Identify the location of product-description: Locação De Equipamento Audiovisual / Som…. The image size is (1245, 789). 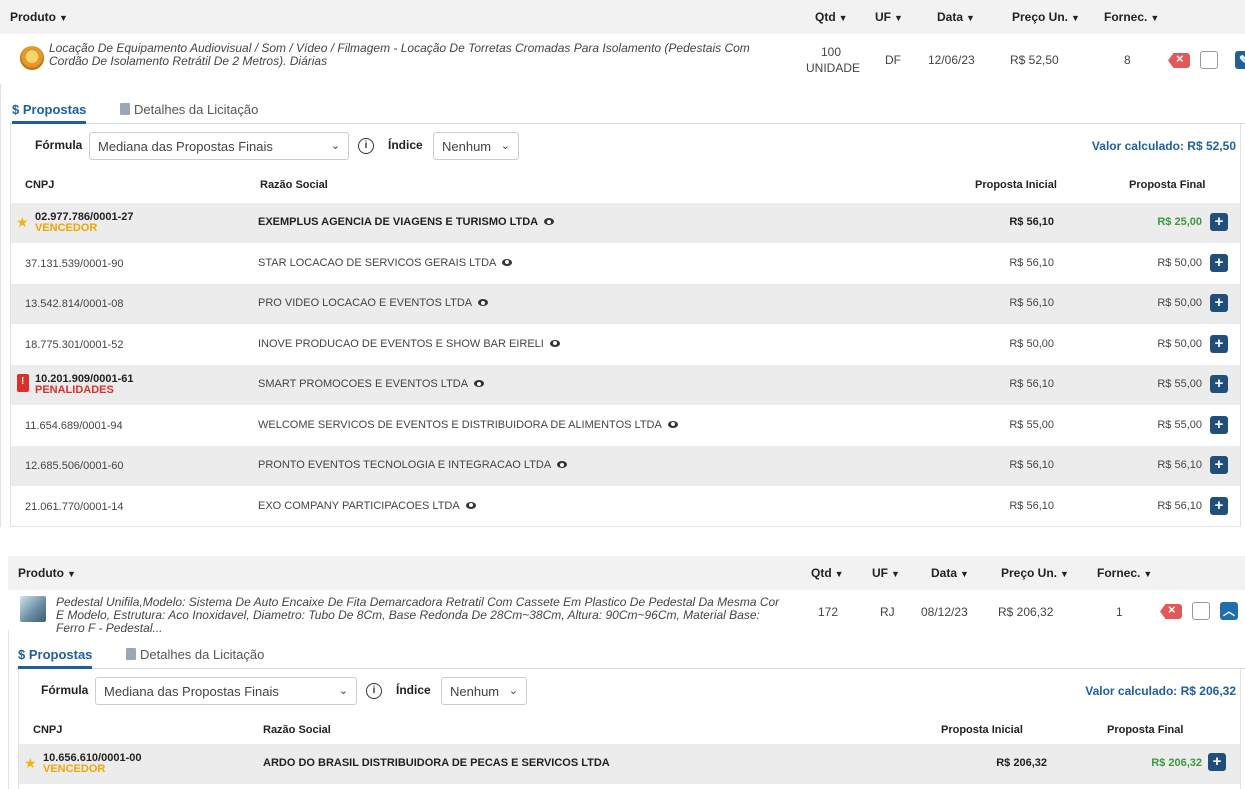
(399, 54).